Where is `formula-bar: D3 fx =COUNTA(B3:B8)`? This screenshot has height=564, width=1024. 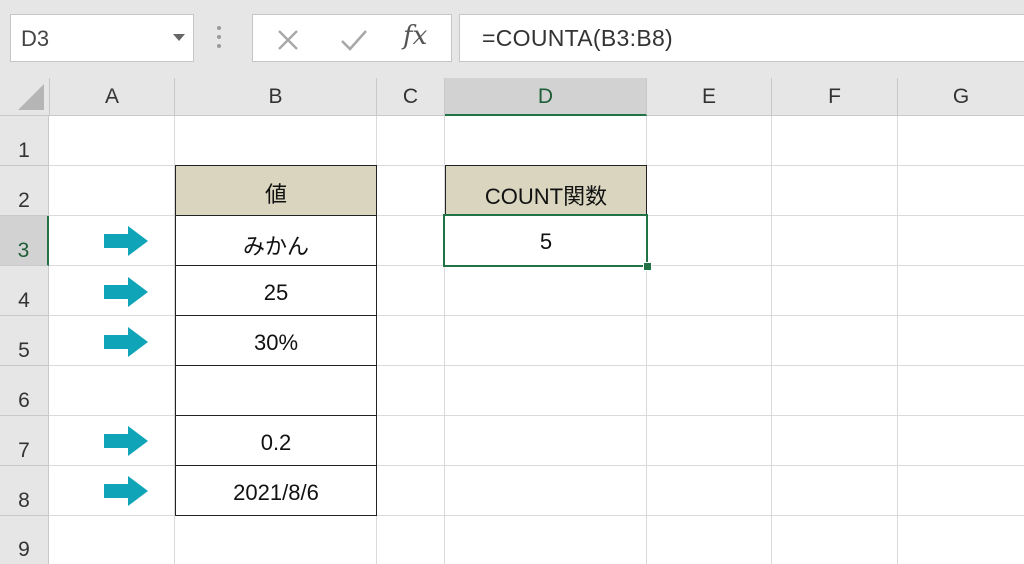
formula-bar: D3 fx =COUNTA(B3:B8) is located at coordinates (512, 39).